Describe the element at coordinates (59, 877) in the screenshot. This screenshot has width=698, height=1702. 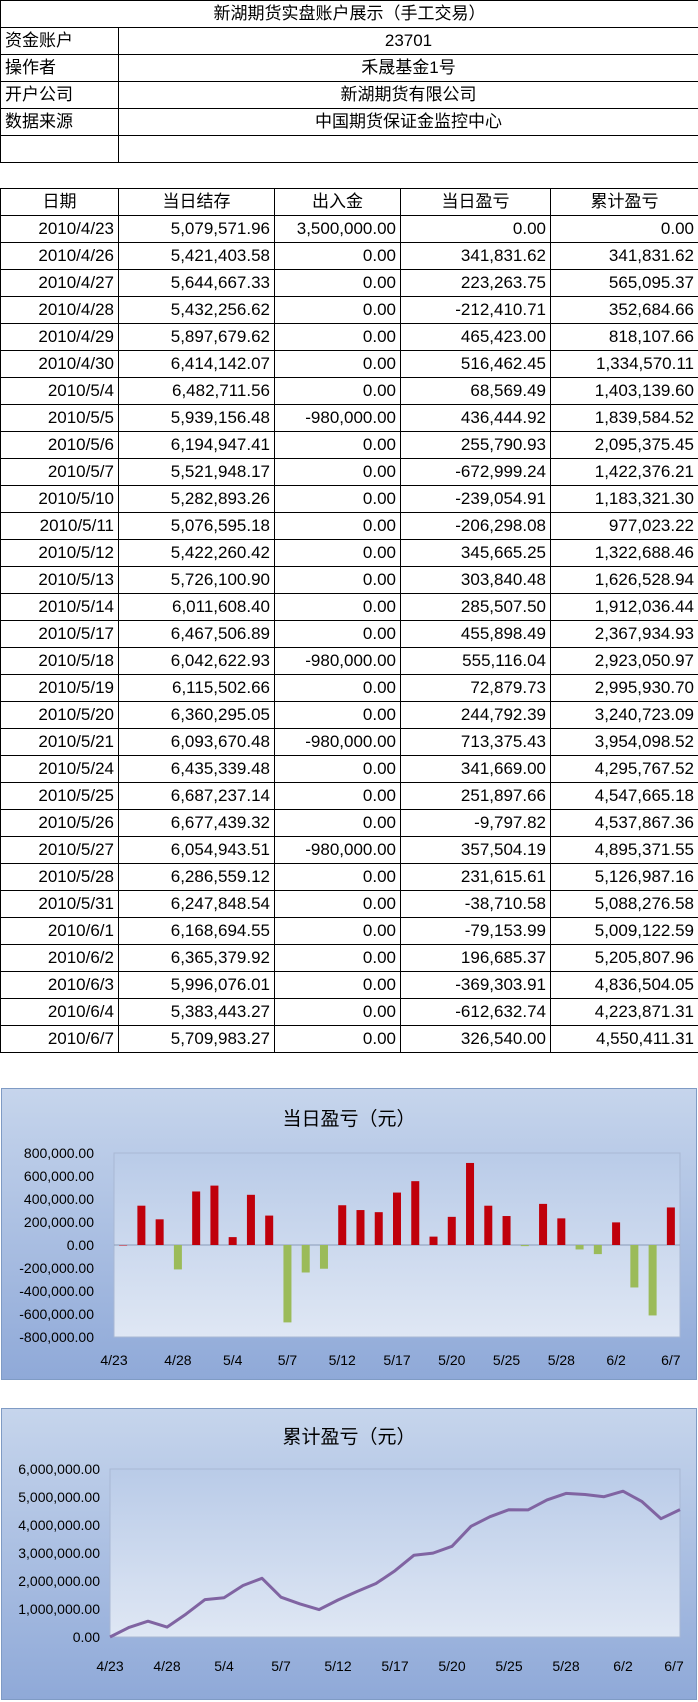
I see `cell-date: 2010/5/28` at that location.